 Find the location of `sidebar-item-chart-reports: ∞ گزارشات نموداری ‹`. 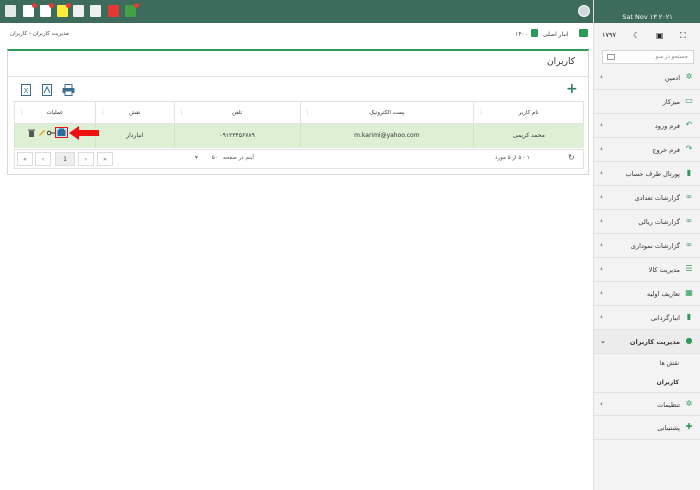

sidebar-item-chart-reports: ∞ گزارشات نموداری ‹ is located at coordinates (647, 246).